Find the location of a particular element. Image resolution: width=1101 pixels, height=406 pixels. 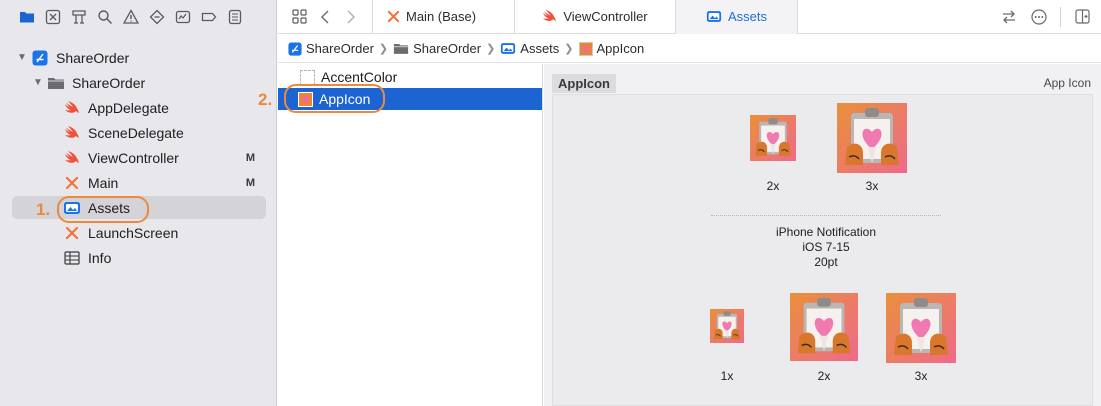

step-2-annotation: 2. is located at coordinates (265, 99).